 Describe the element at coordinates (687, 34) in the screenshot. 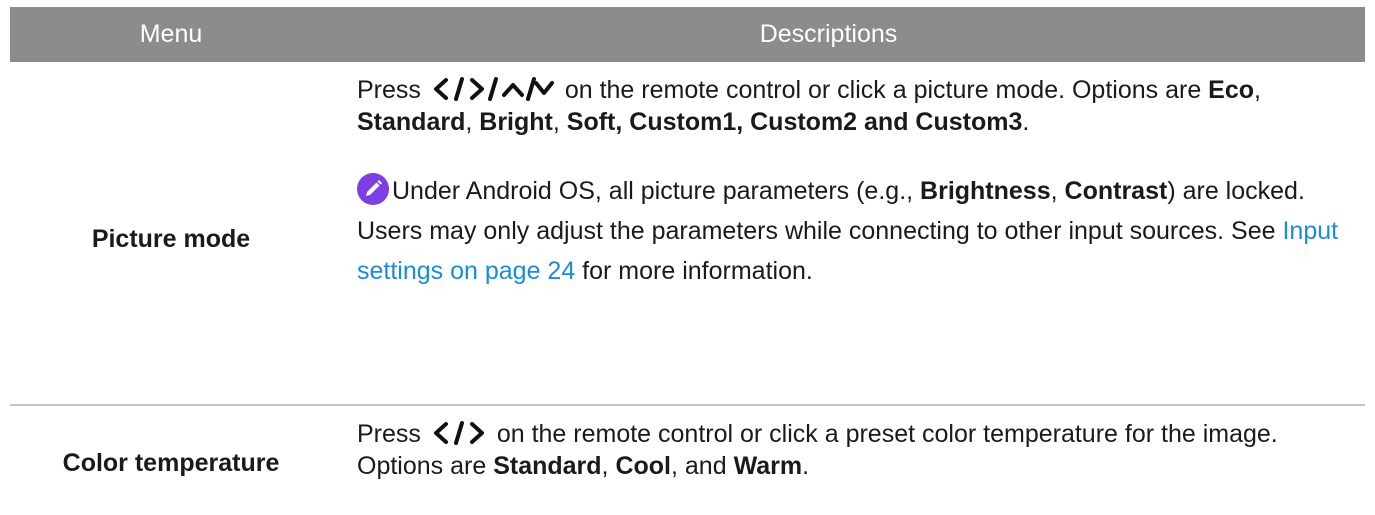

I see `table-header: Menu Descriptions` at that location.